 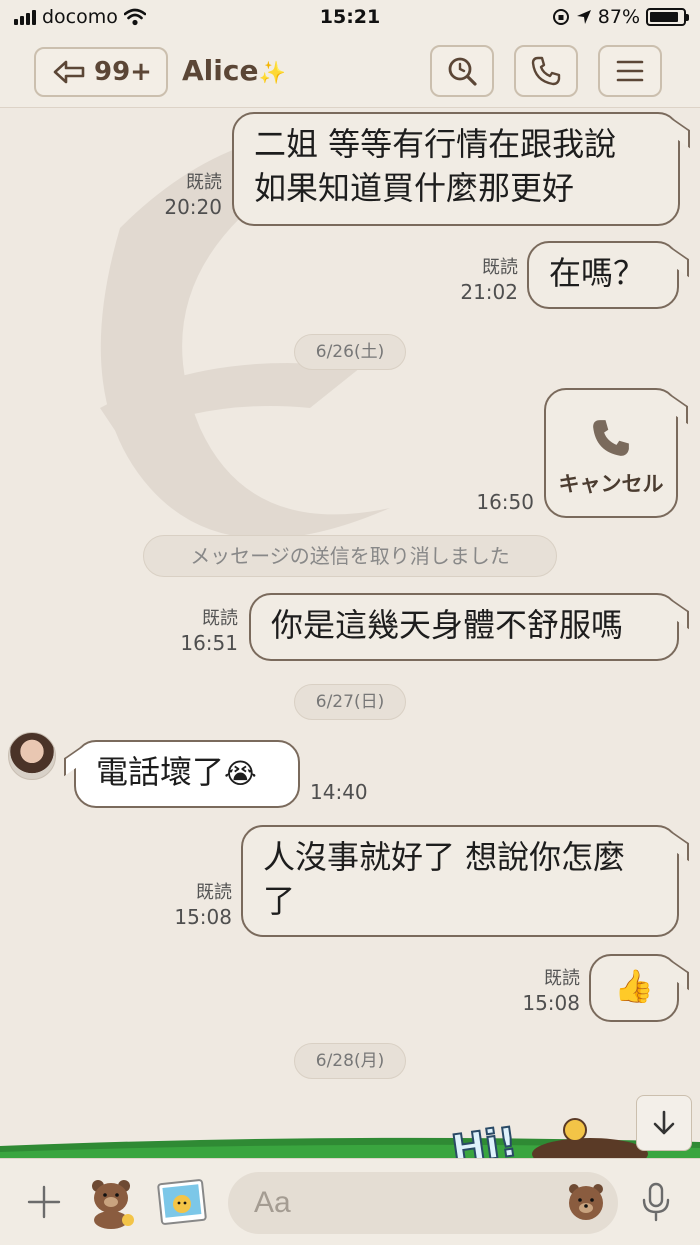 I want to click on message-text: 你是這幾天身體不舒服嗎, so click(x=447, y=625).